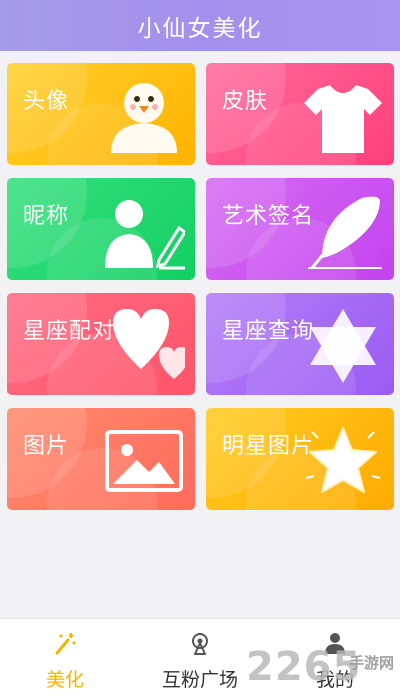 This screenshot has width=400, height=698. I want to click on card-celebrity-pictures: 明星图片, so click(300, 459).